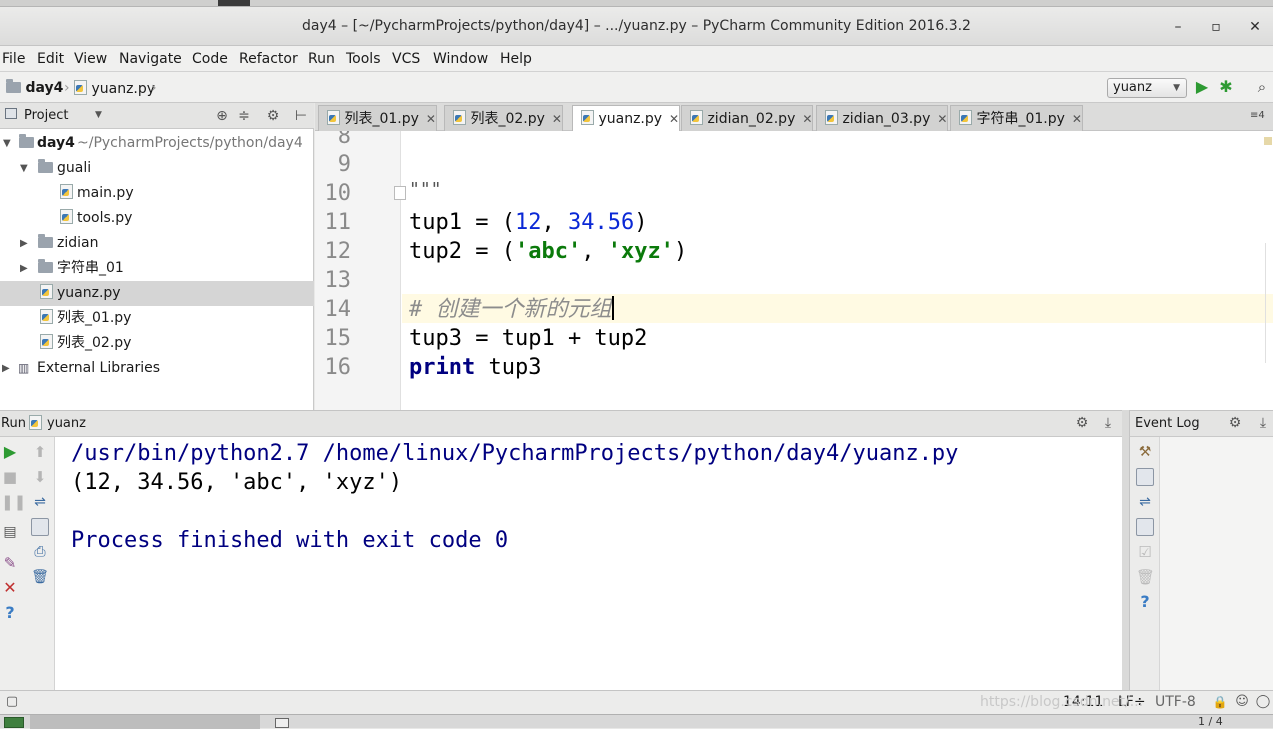  I want to click on stop-icon: ■, so click(10, 477).